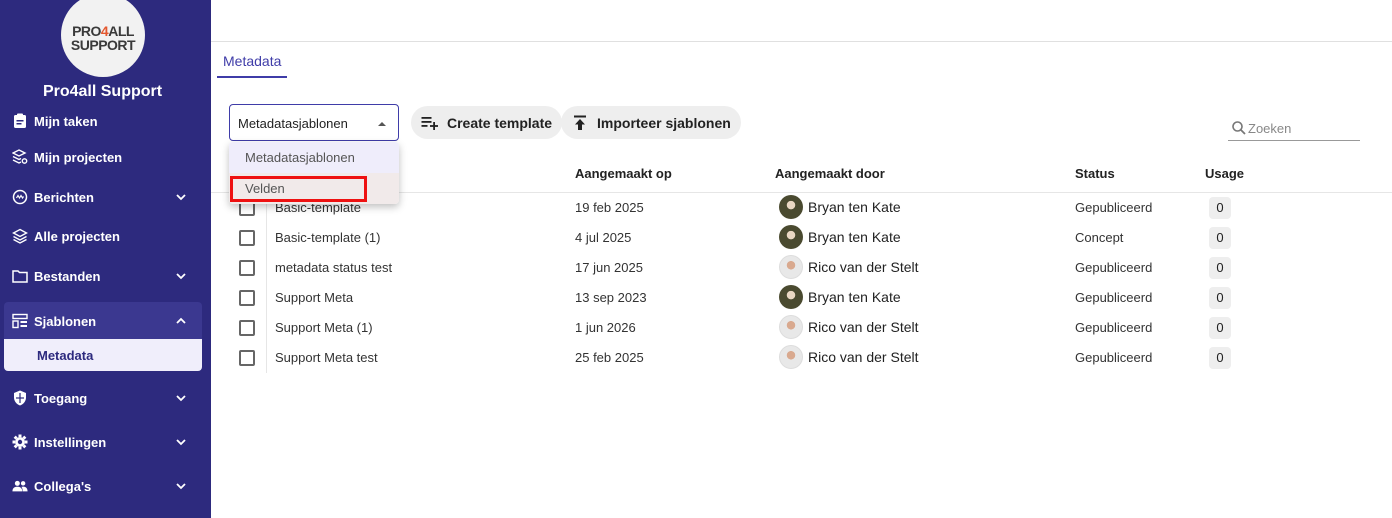  I want to click on column-header-status: Status, so click(1095, 173).